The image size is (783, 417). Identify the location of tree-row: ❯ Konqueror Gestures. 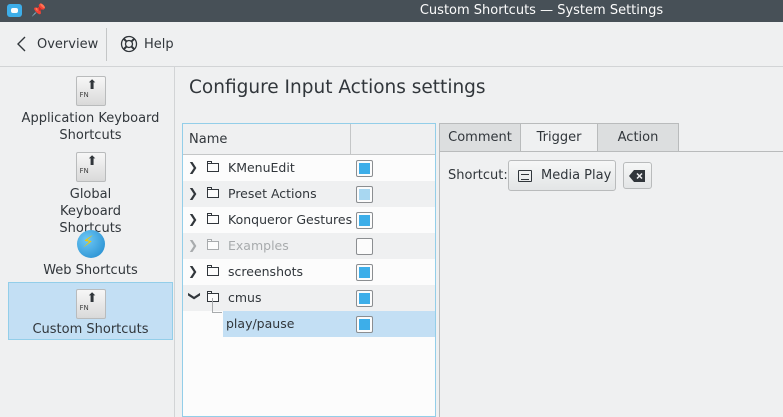
(309, 220).